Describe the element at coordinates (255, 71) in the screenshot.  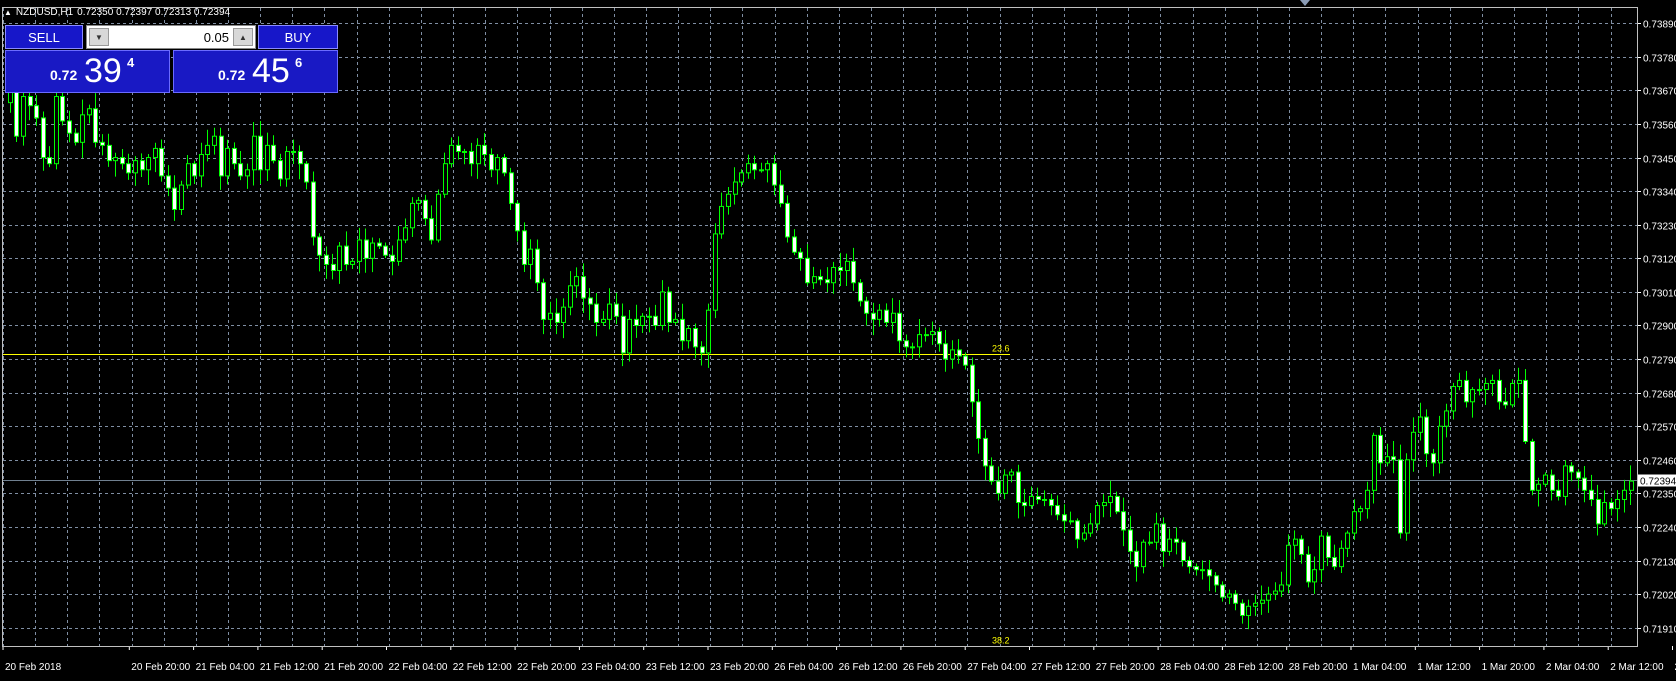
I see `buy-price-button: 0.72 45 6` at that location.